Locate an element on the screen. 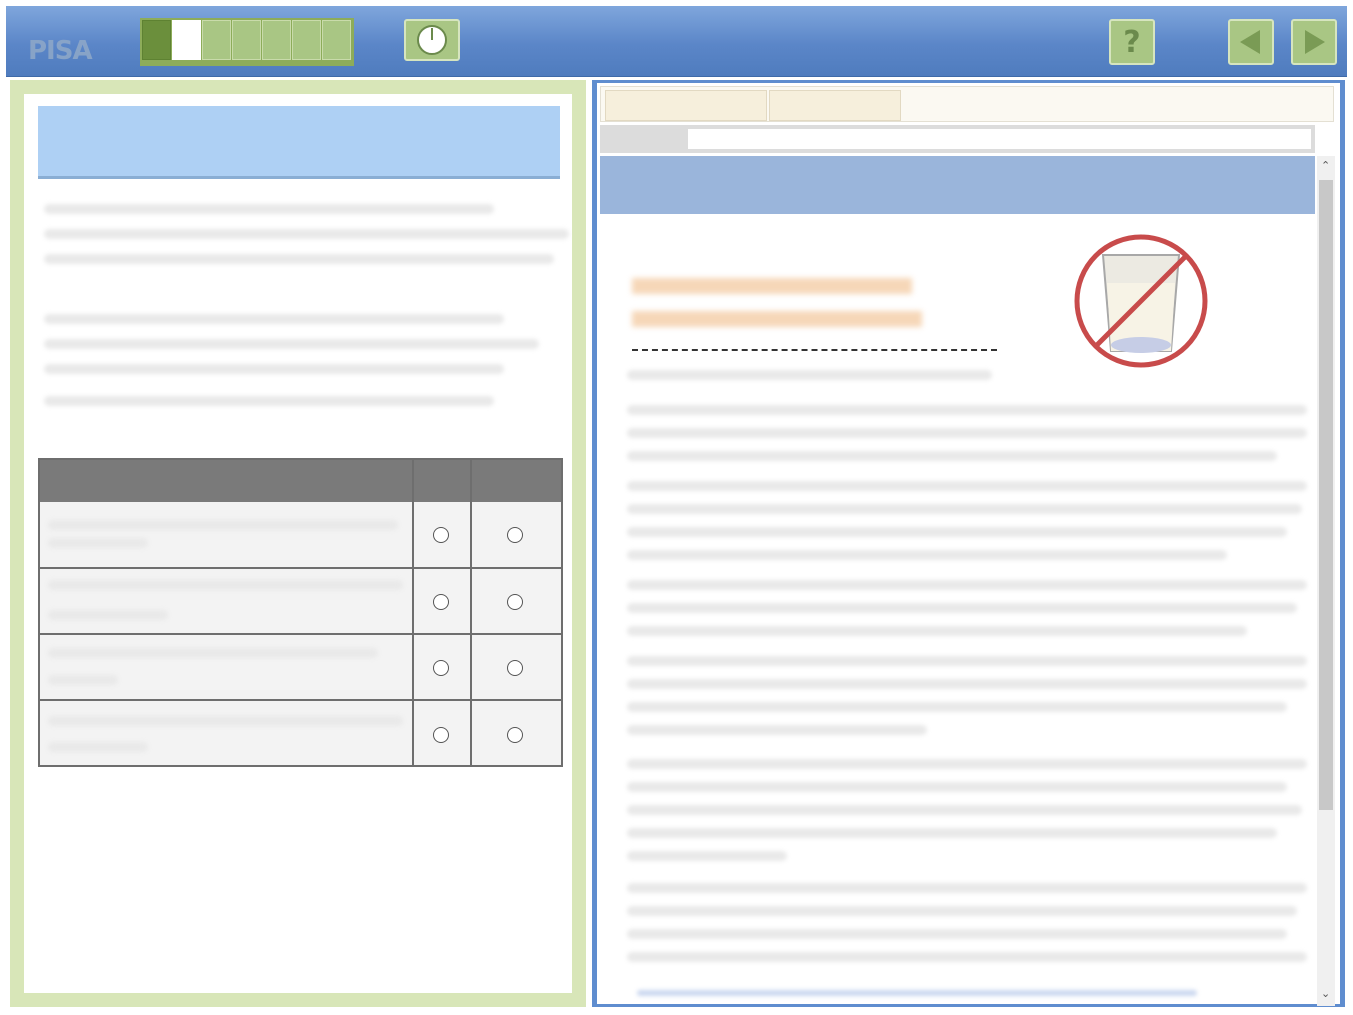 This screenshot has height=1015, width=1353. radio-row4-col2 is located at coordinates (515, 735).